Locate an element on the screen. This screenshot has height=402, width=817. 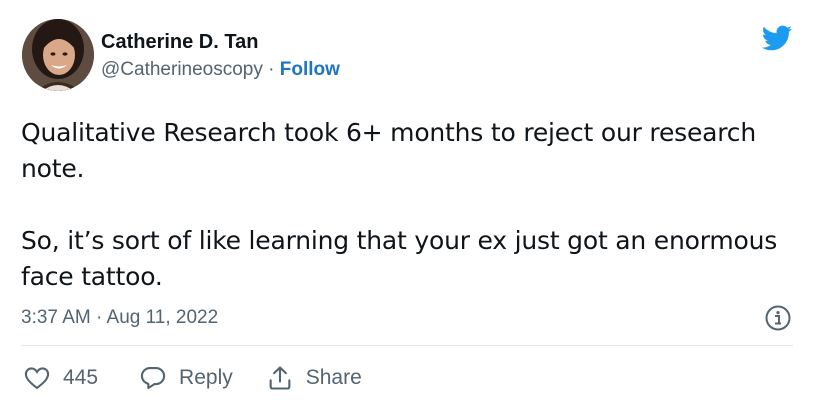
like-count: 445 is located at coordinates (81, 377).